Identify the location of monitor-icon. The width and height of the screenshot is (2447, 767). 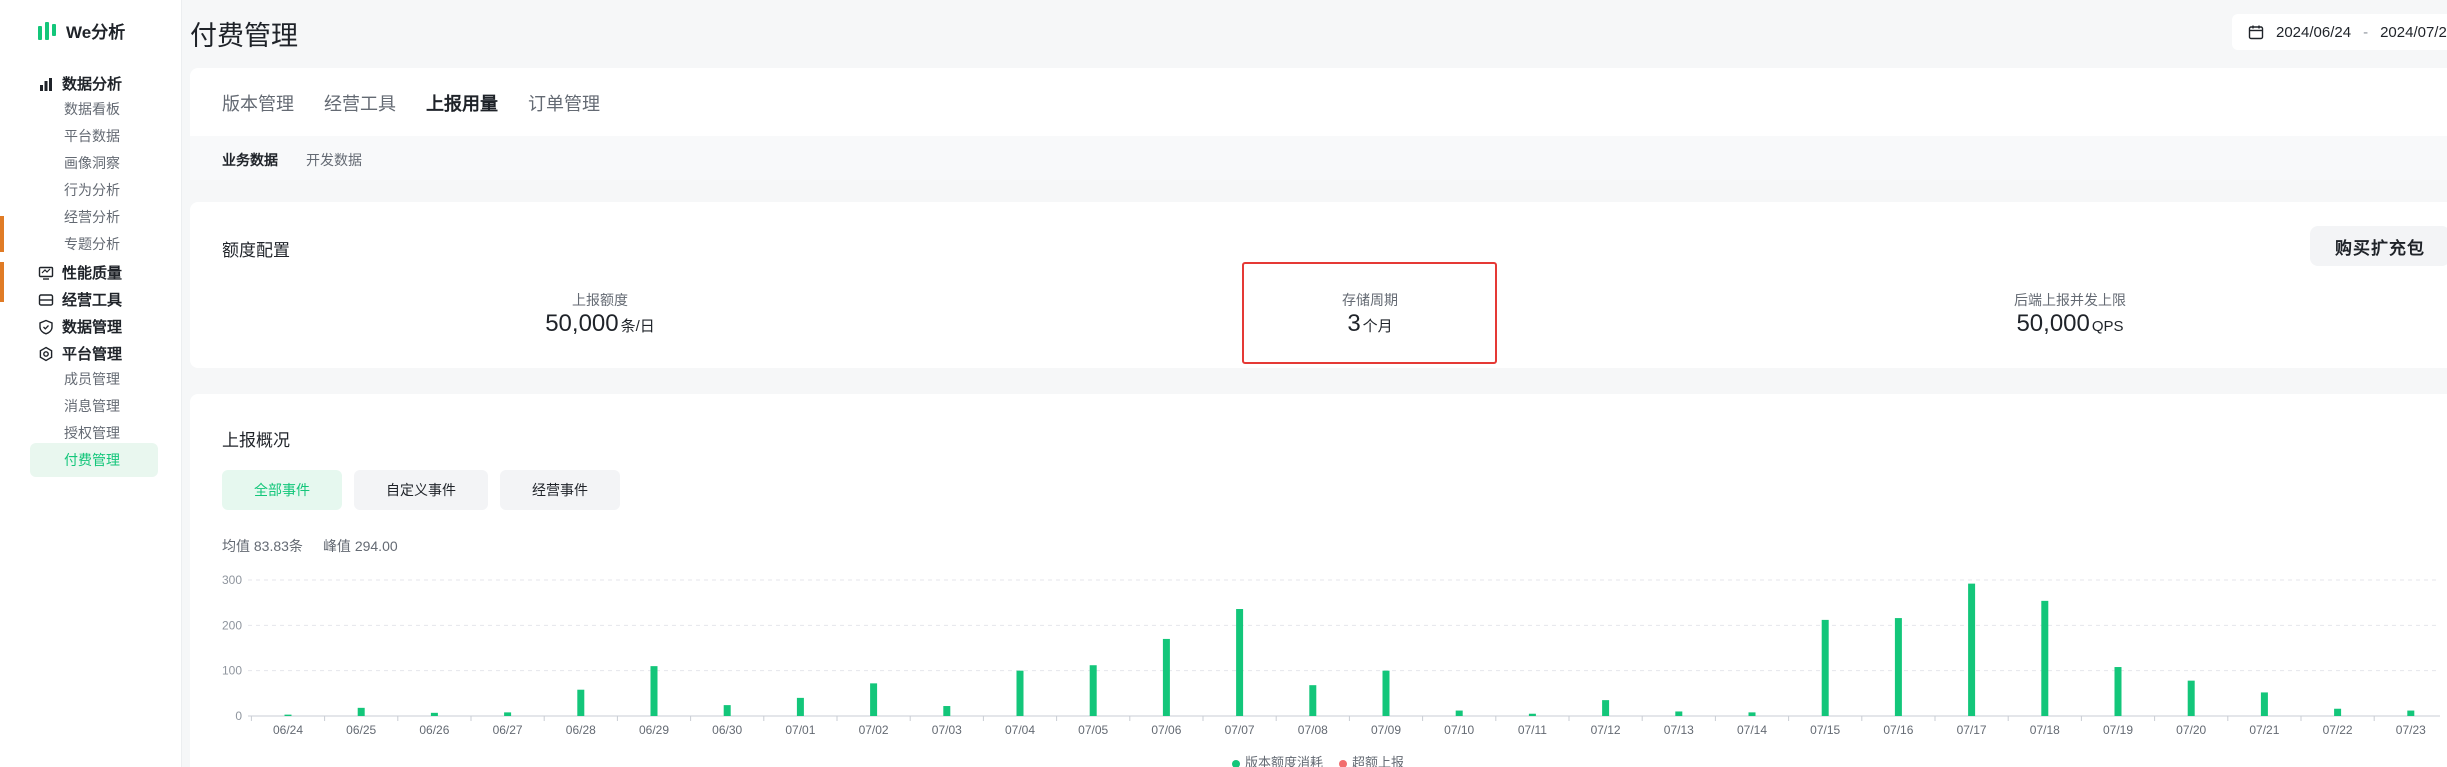
(46, 273).